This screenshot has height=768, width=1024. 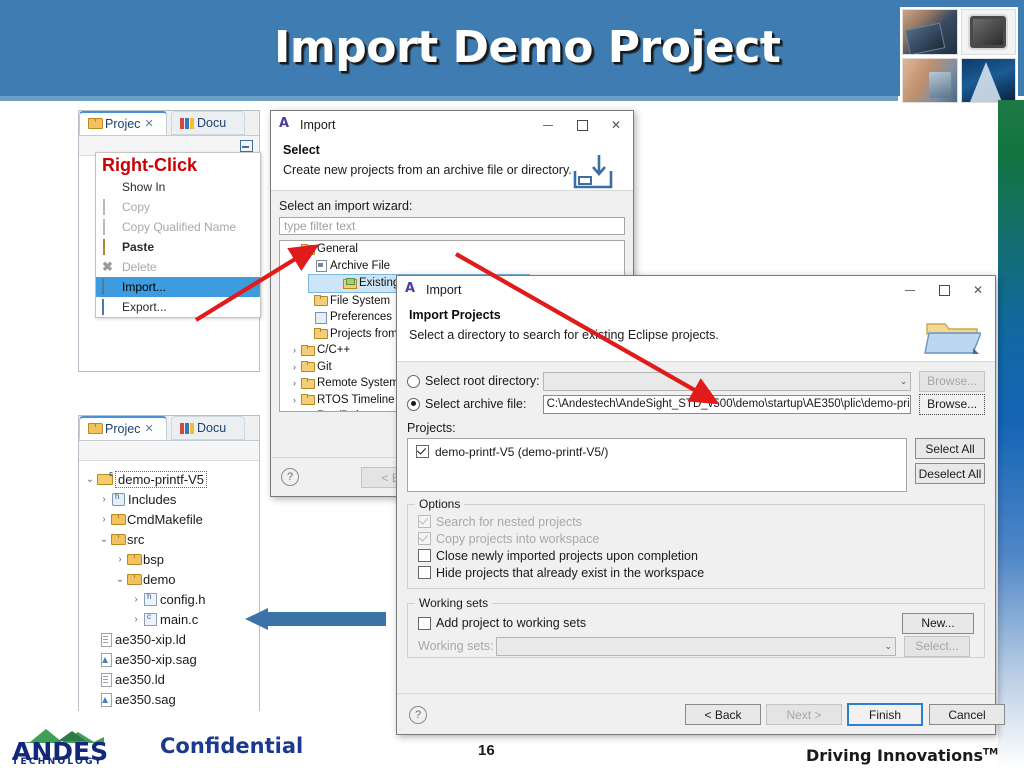 I want to click on add-to-working-sets-checkbox, so click(x=424, y=623).